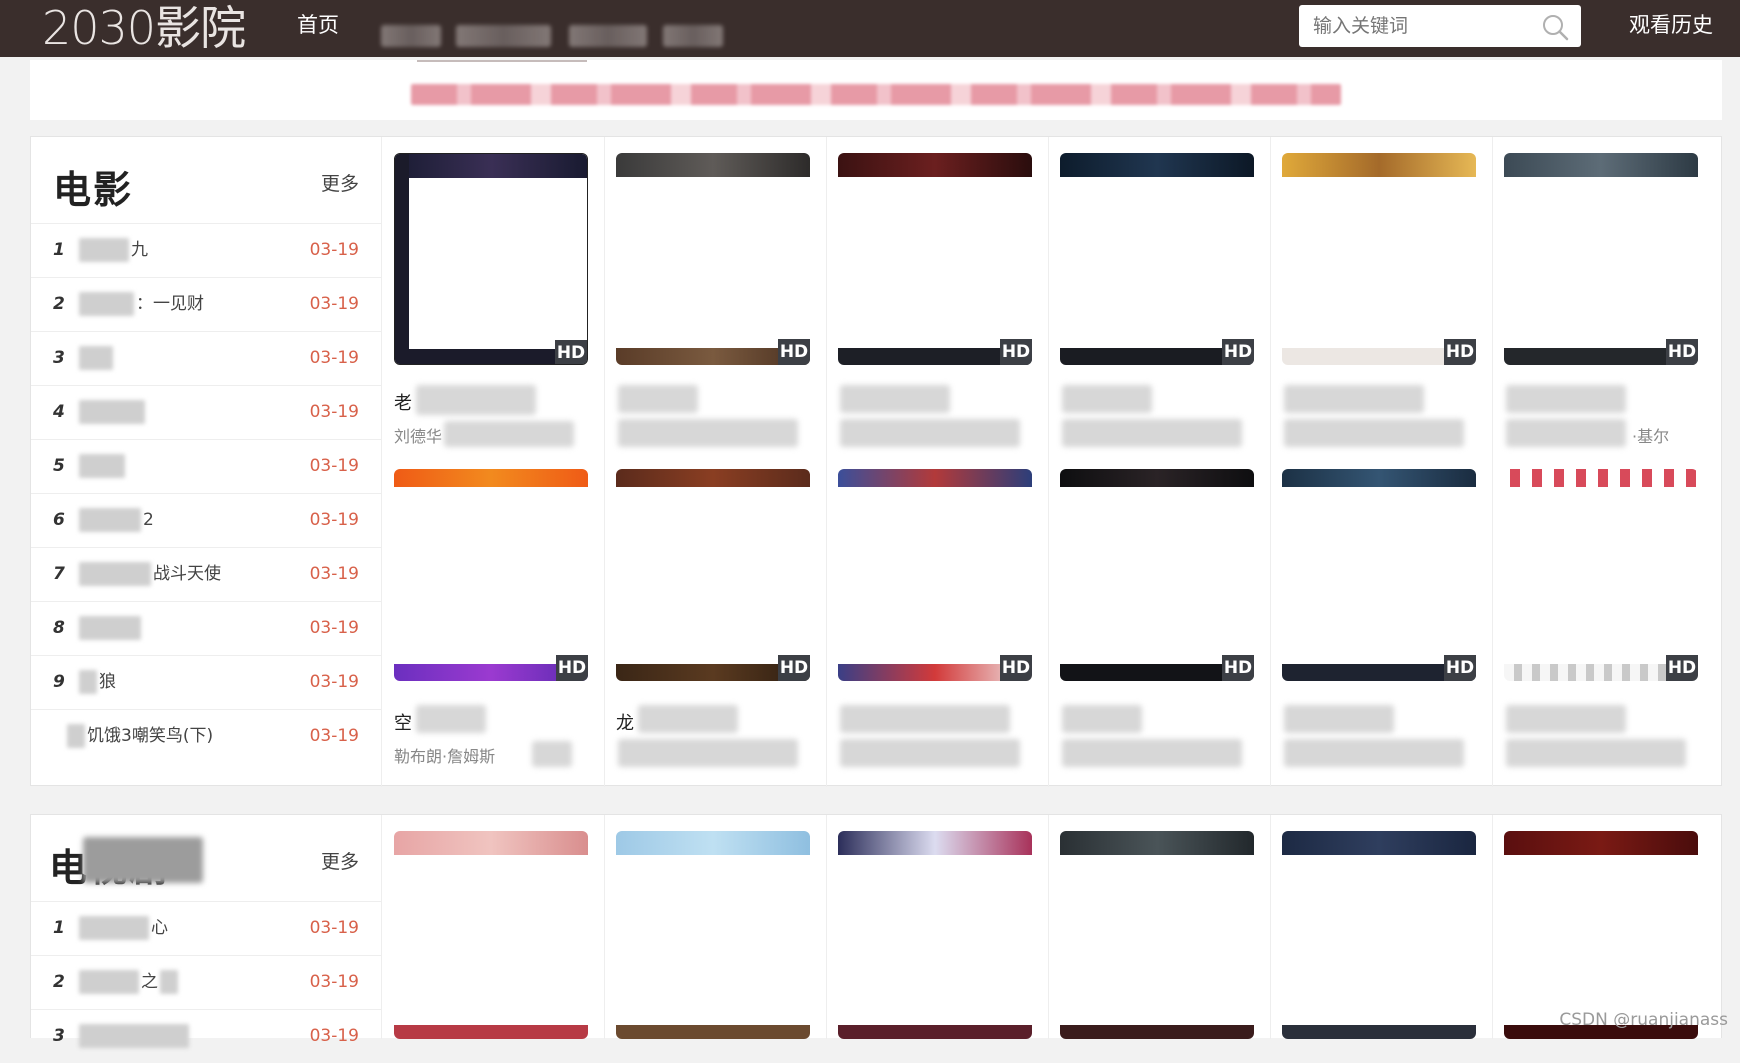 The width and height of the screenshot is (1740, 1063). Describe the element at coordinates (206, 629) in the screenshot. I see `rank-item: 8 03-19` at that location.